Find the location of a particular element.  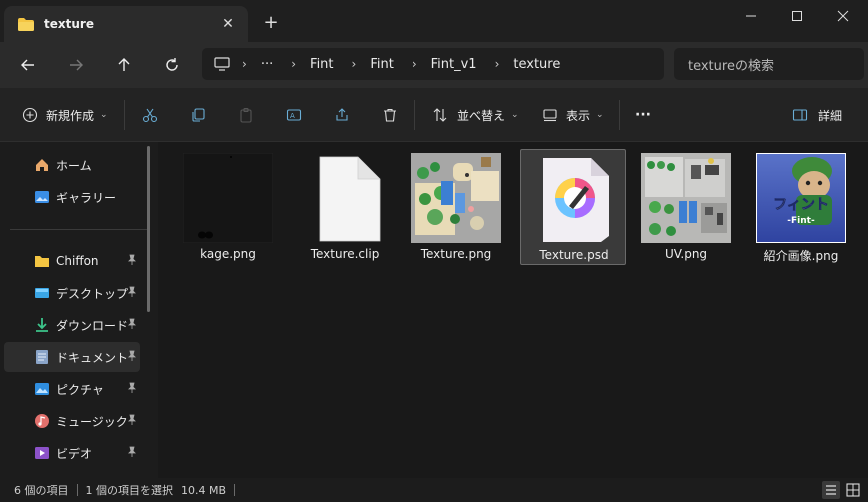

trash-icon is located at coordinates (390, 115).